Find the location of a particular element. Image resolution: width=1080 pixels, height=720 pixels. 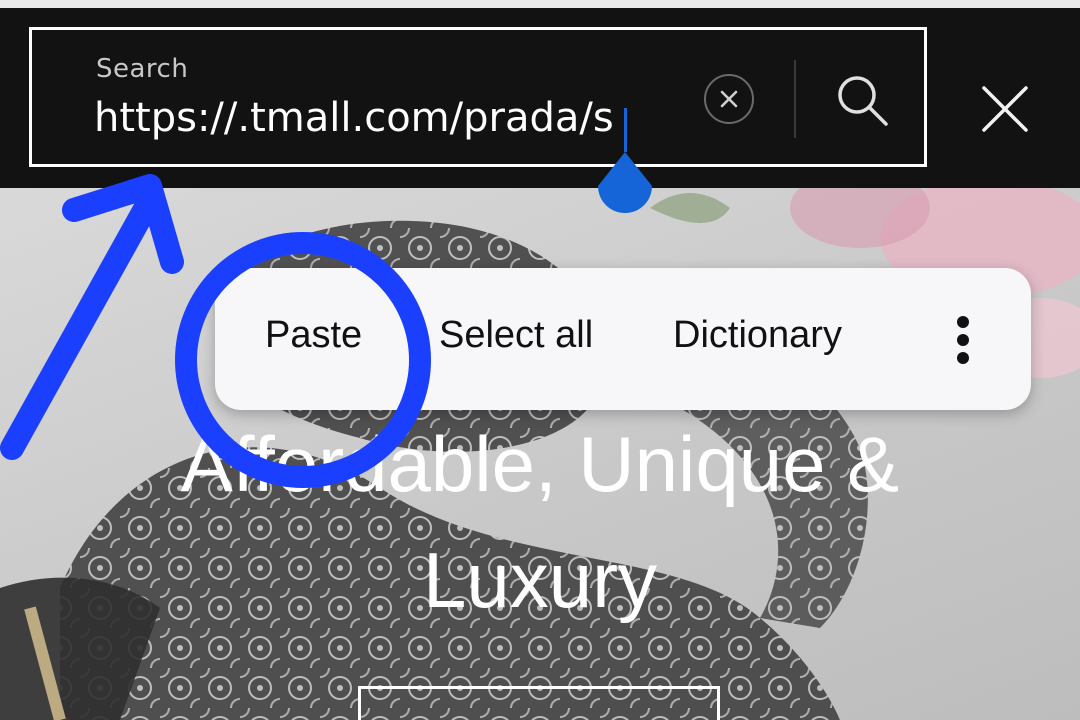

menu-item-paste: Paste is located at coordinates (313, 335).